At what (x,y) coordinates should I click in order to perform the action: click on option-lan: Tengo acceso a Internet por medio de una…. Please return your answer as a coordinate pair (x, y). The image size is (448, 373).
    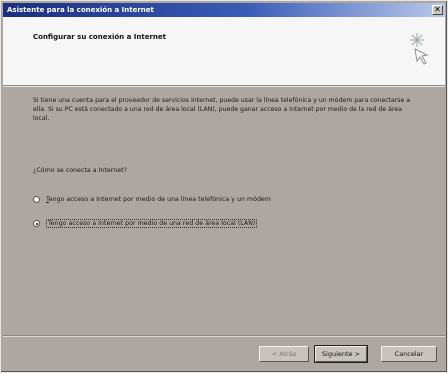
    Looking at the image, I should click on (145, 223).